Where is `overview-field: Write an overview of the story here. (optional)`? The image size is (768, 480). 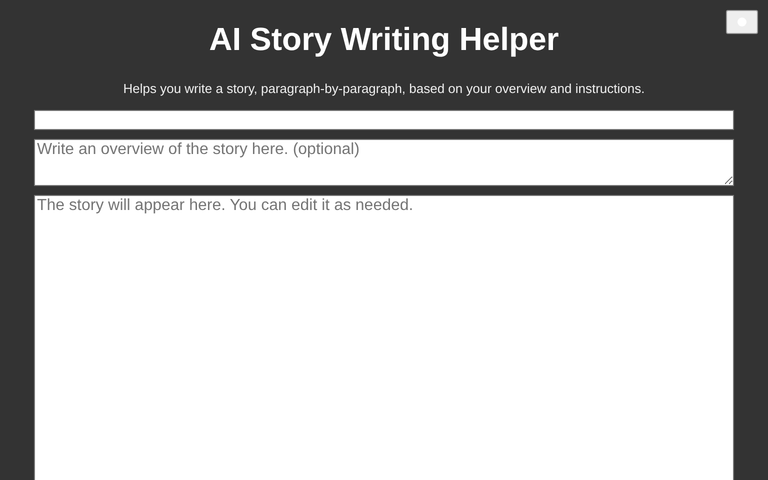
overview-field: Write an overview of the story here. (optional) is located at coordinates (384, 162).